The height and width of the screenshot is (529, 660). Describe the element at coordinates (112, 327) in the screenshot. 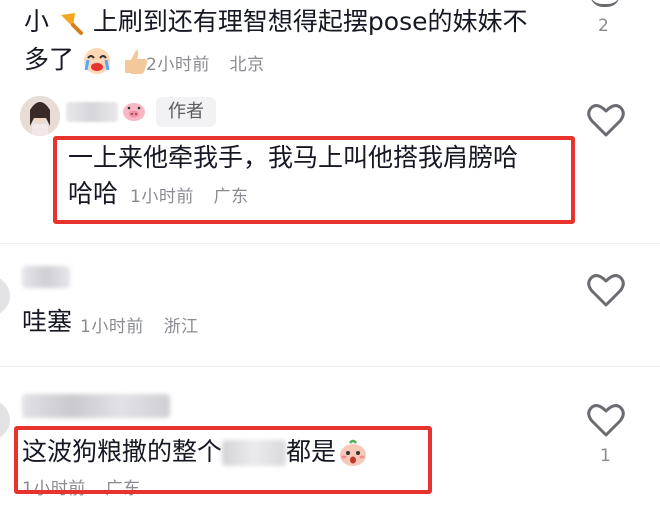

I see `comment-3-time: 1小时前` at that location.